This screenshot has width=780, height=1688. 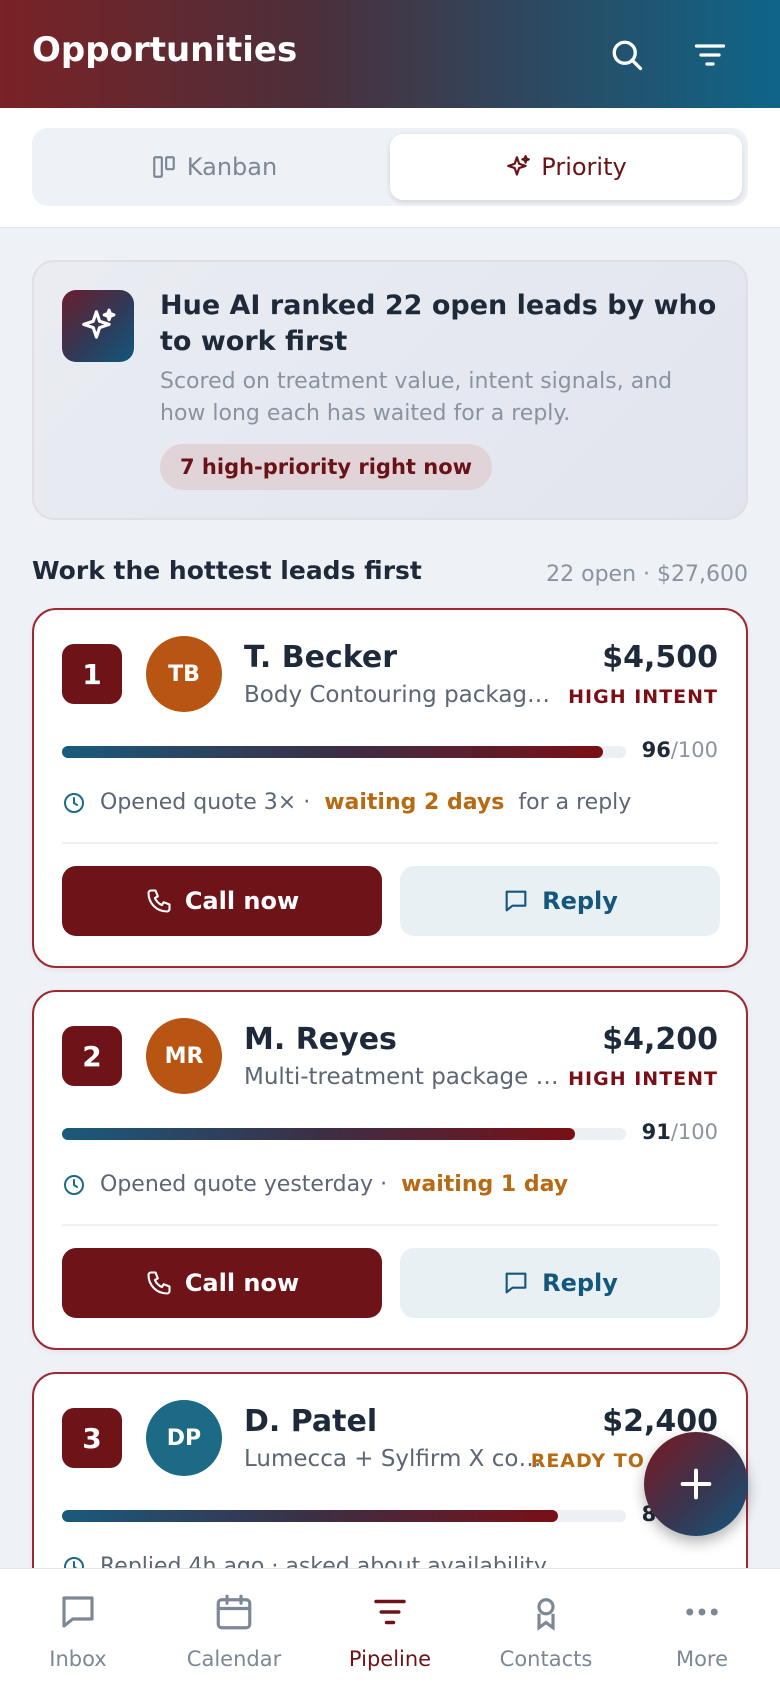 I want to click on bottom-tab-bar: Inbox Calendar Pipeline Contacts More, so click(x=390, y=1628).